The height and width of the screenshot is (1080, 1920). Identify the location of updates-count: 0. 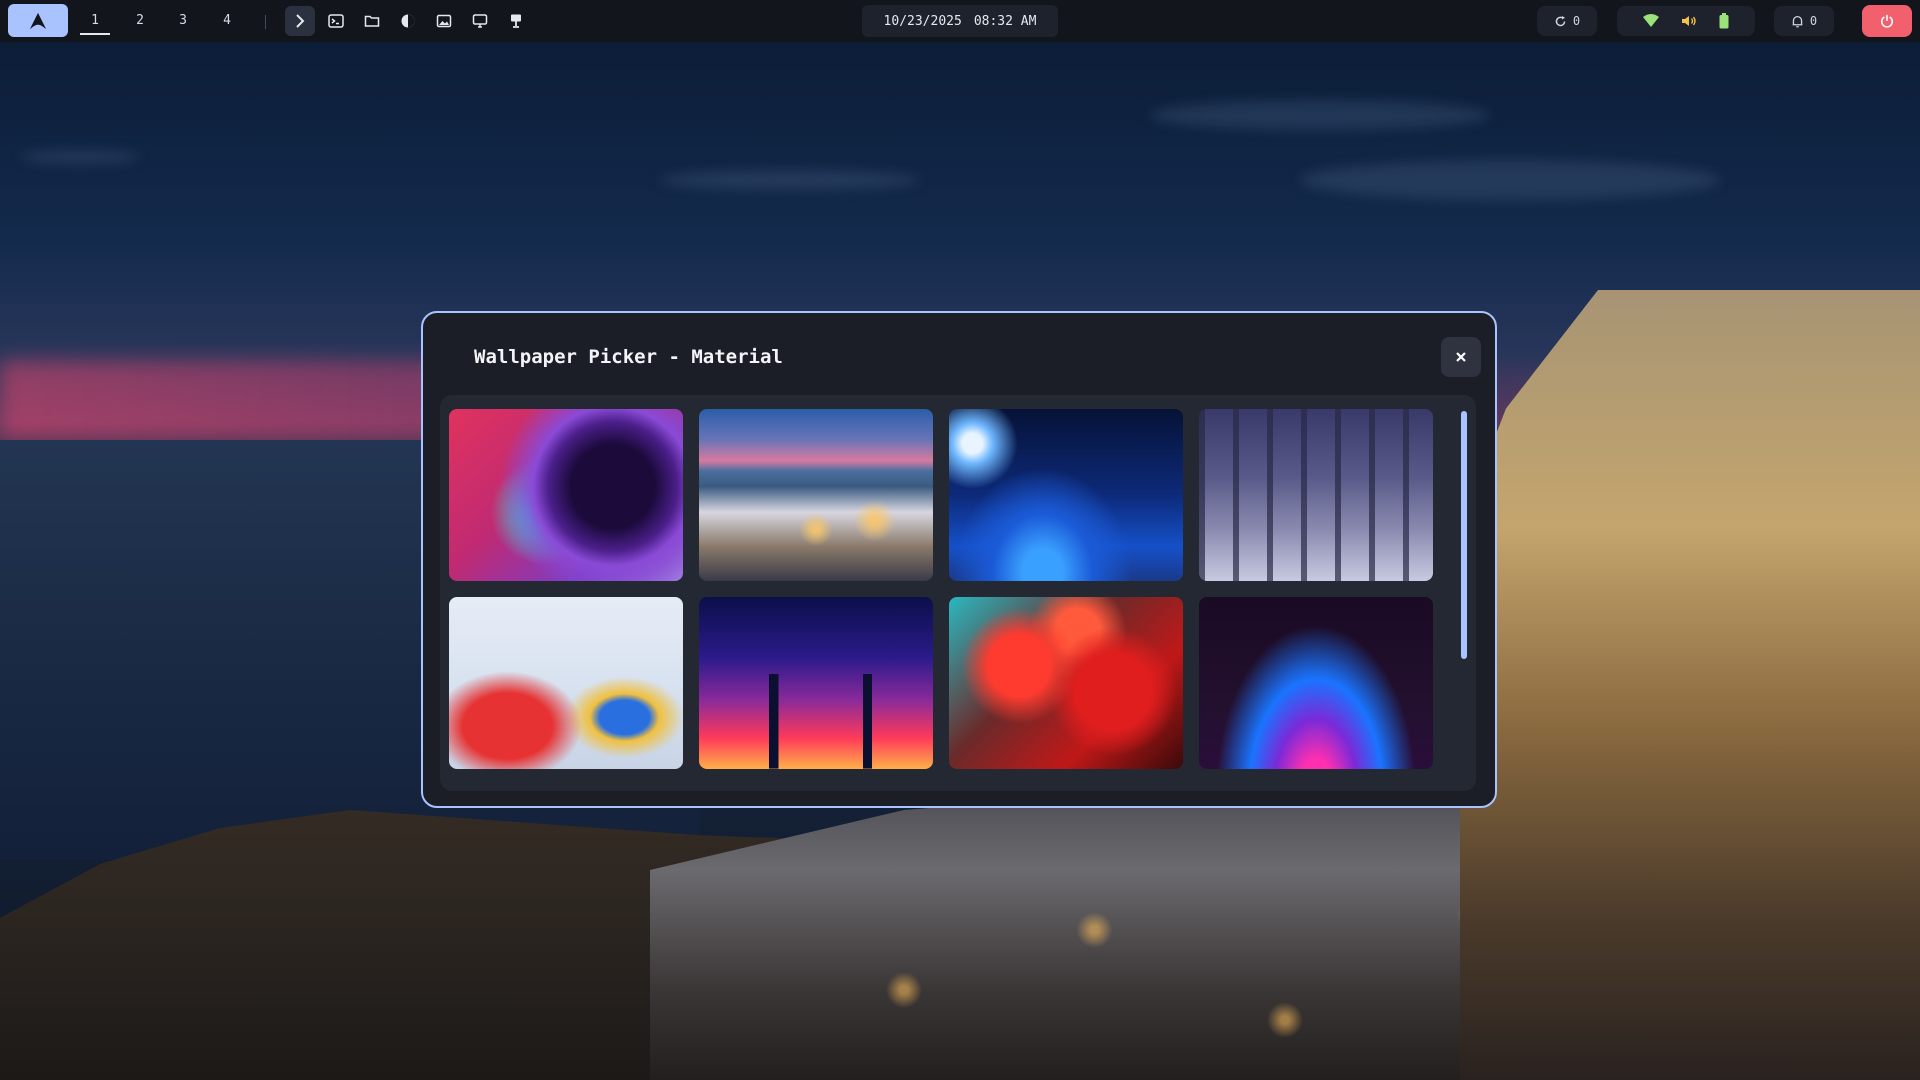
(1576, 21).